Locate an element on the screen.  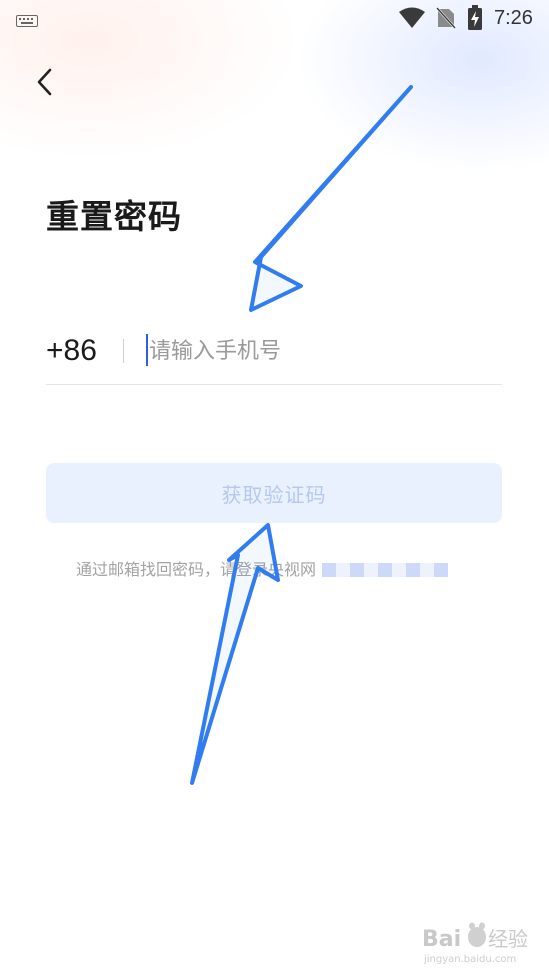
country-code: +86 is located at coordinates (71, 351).